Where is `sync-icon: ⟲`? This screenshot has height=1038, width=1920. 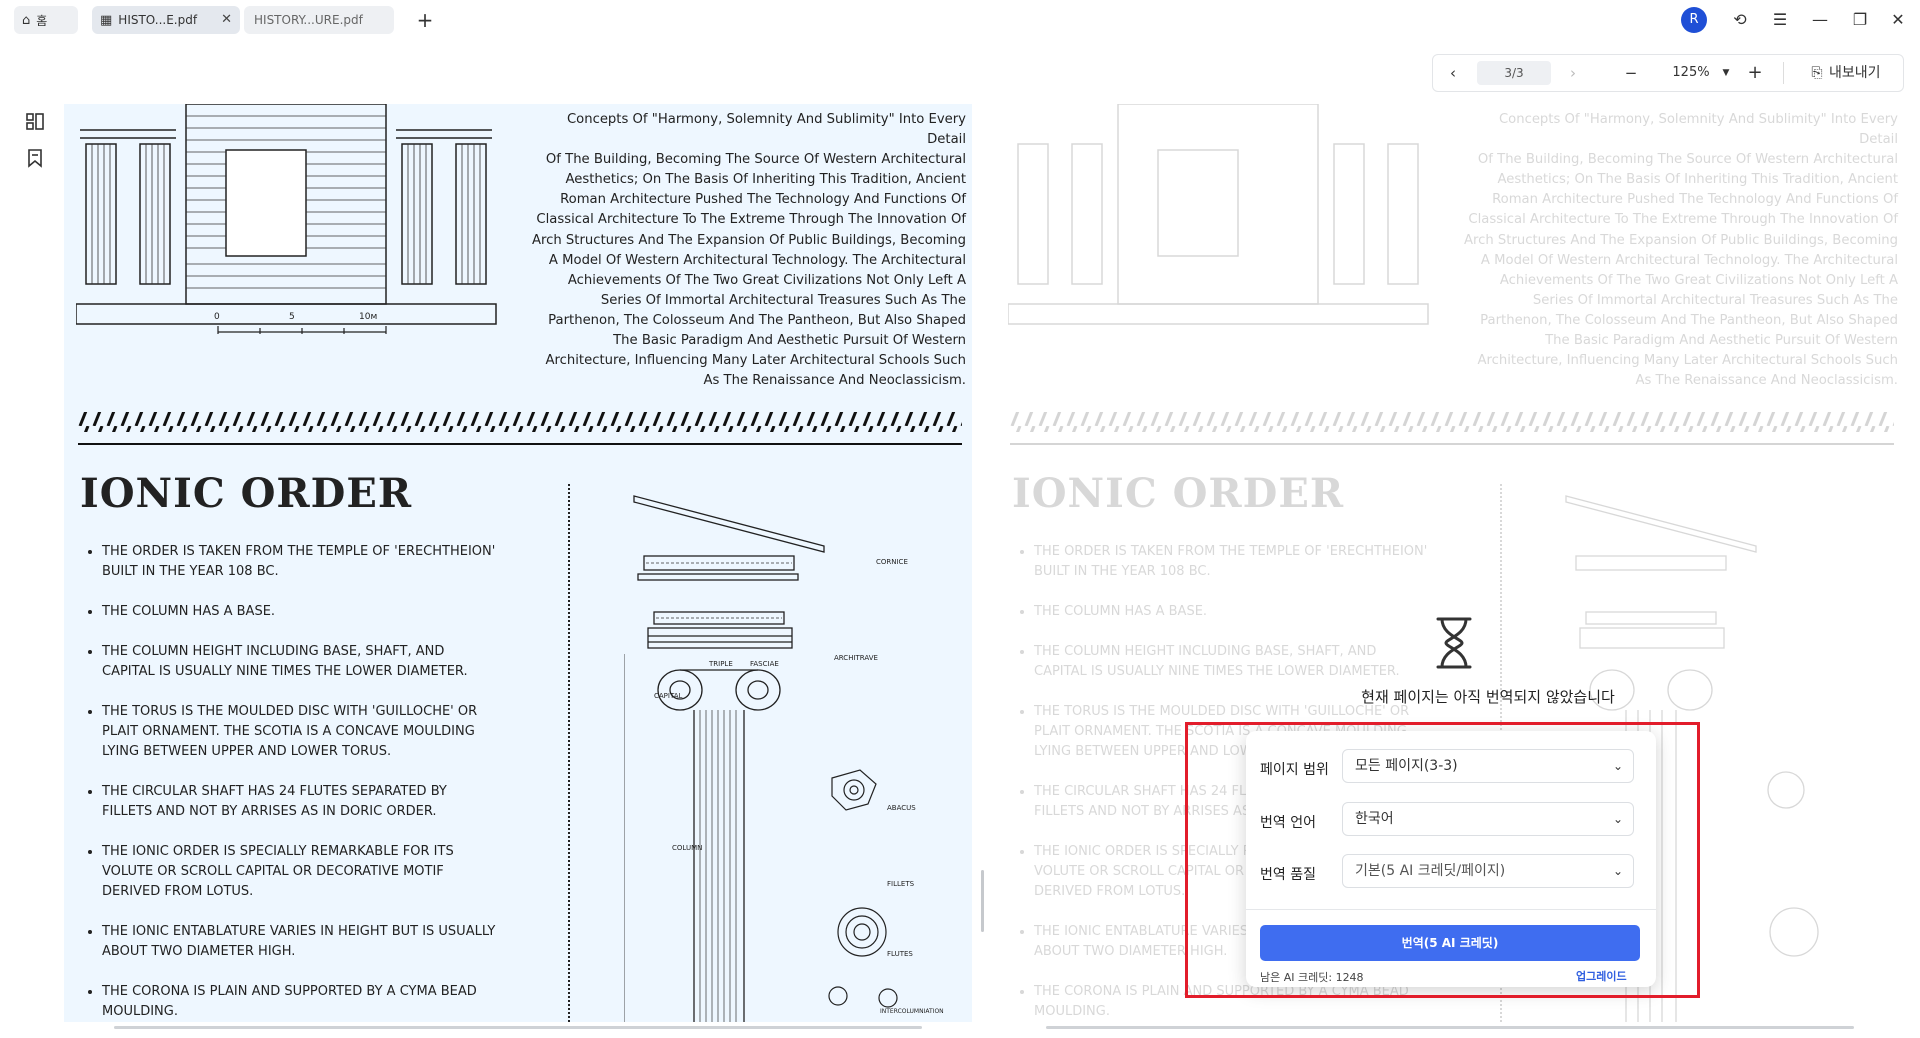
sync-icon: ⟲ is located at coordinates (1740, 20).